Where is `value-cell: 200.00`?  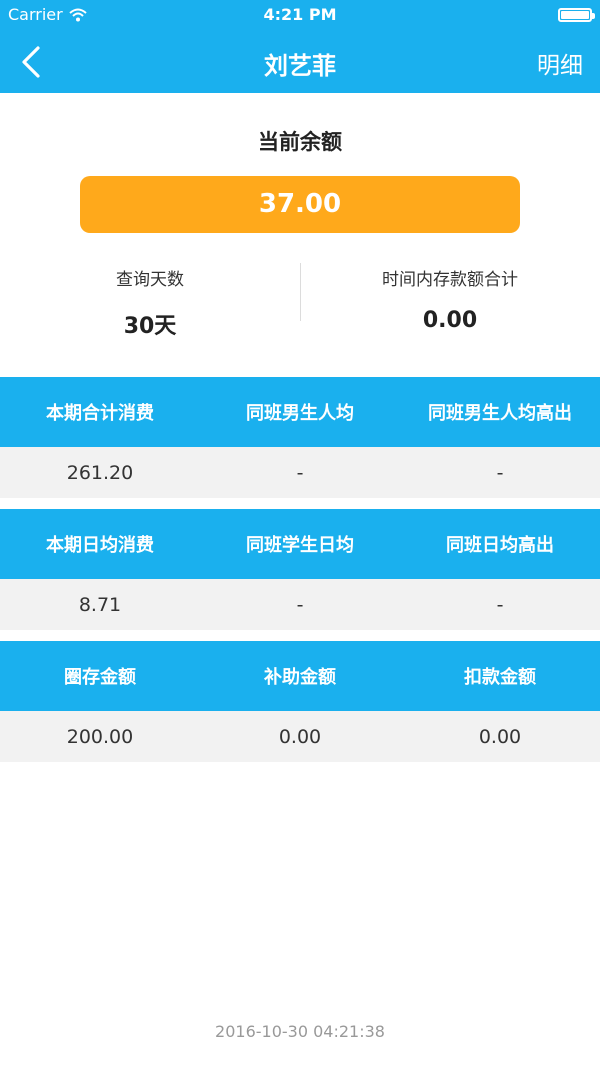 value-cell: 200.00 is located at coordinates (100, 736).